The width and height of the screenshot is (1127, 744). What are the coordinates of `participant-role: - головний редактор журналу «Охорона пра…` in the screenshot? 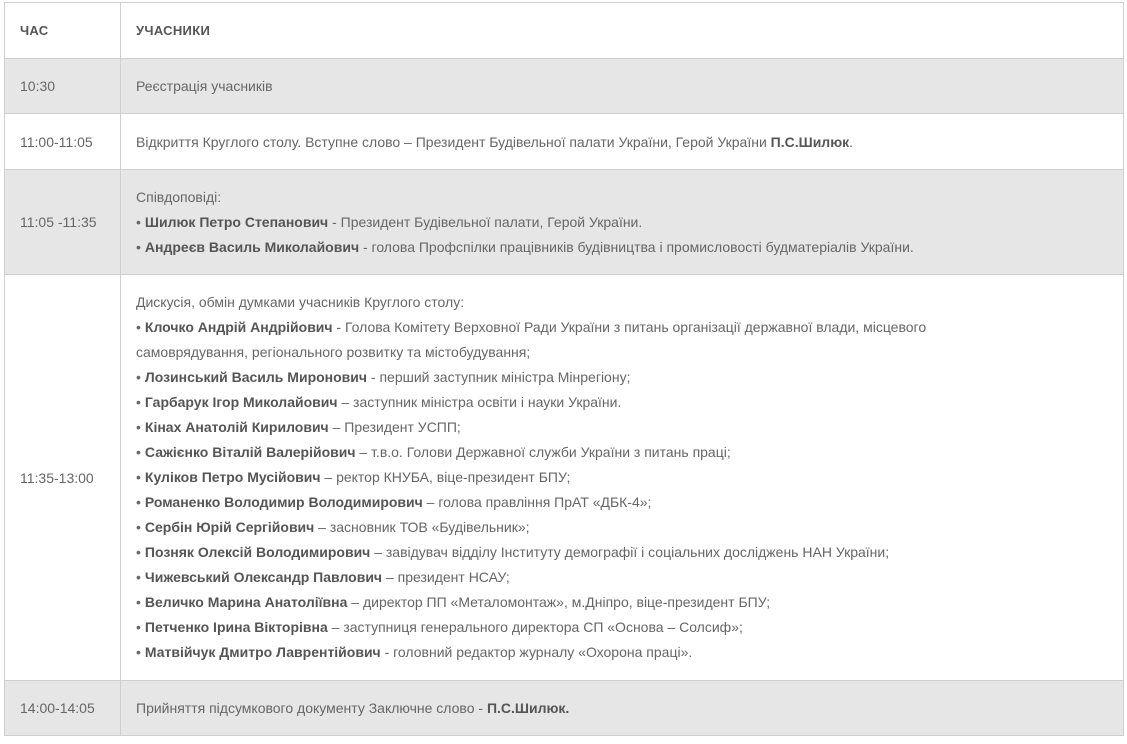 It's located at (536, 652).